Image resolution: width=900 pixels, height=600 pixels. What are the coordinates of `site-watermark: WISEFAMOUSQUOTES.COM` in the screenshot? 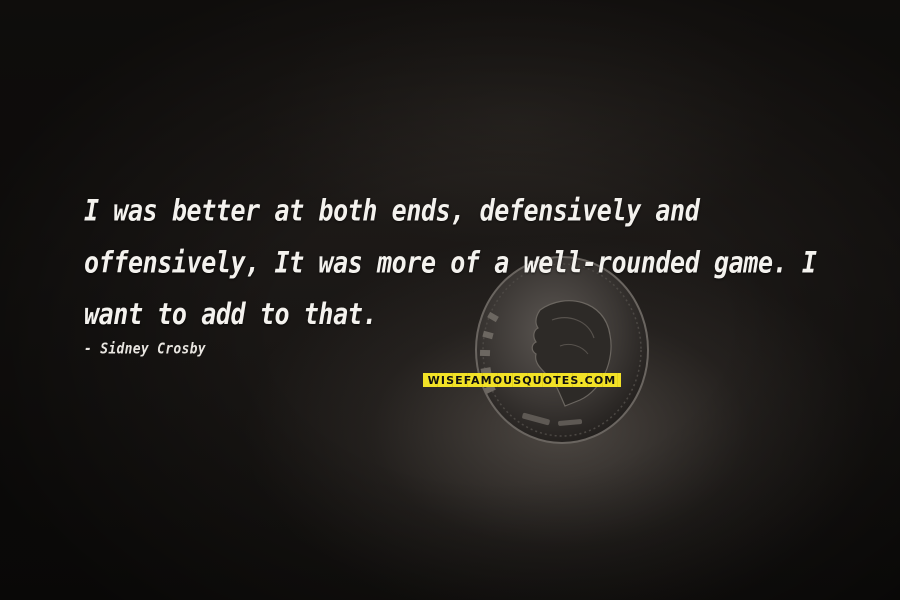 It's located at (522, 380).